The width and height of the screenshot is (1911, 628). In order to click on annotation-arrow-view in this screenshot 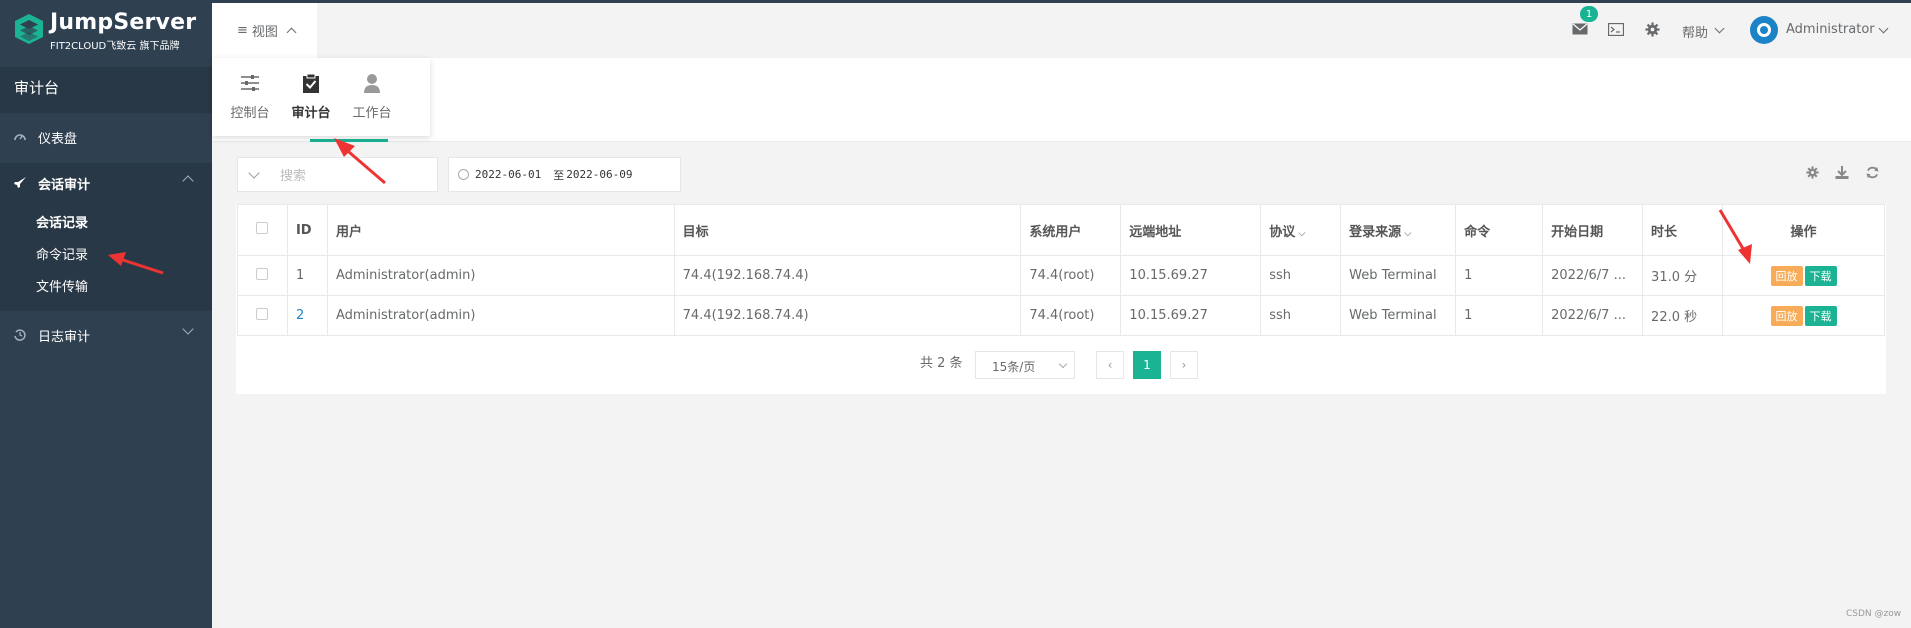, I will do `click(360, 161)`.